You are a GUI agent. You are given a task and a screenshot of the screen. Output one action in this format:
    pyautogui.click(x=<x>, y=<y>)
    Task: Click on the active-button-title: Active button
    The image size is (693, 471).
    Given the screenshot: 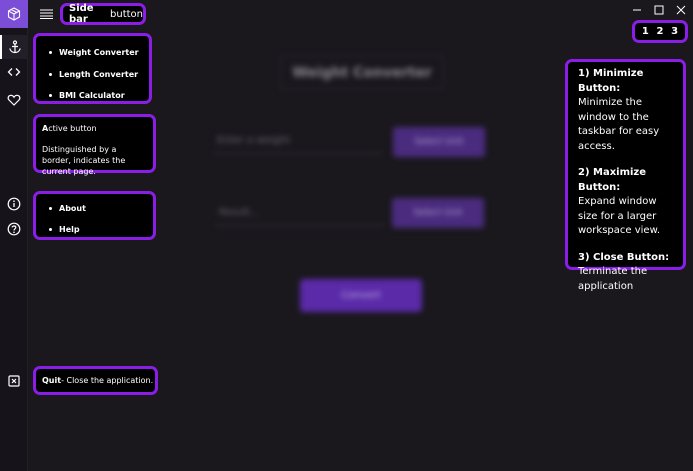 What is the action you would take?
    pyautogui.click(x=69, y=128)
    